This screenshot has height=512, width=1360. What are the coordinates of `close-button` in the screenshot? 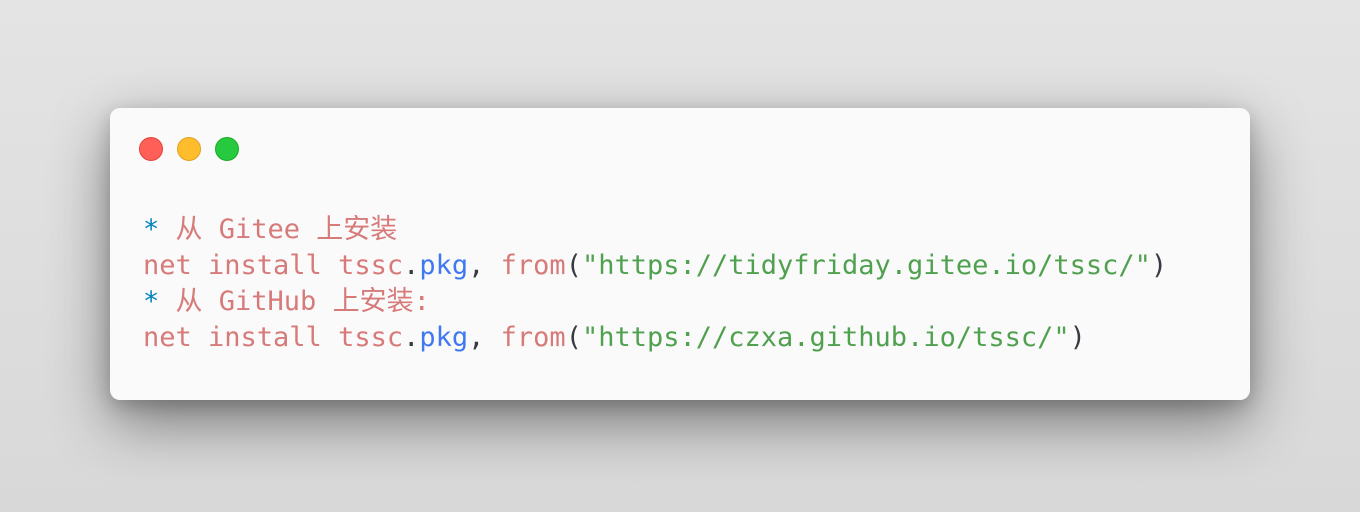 It's located at (151, 149).